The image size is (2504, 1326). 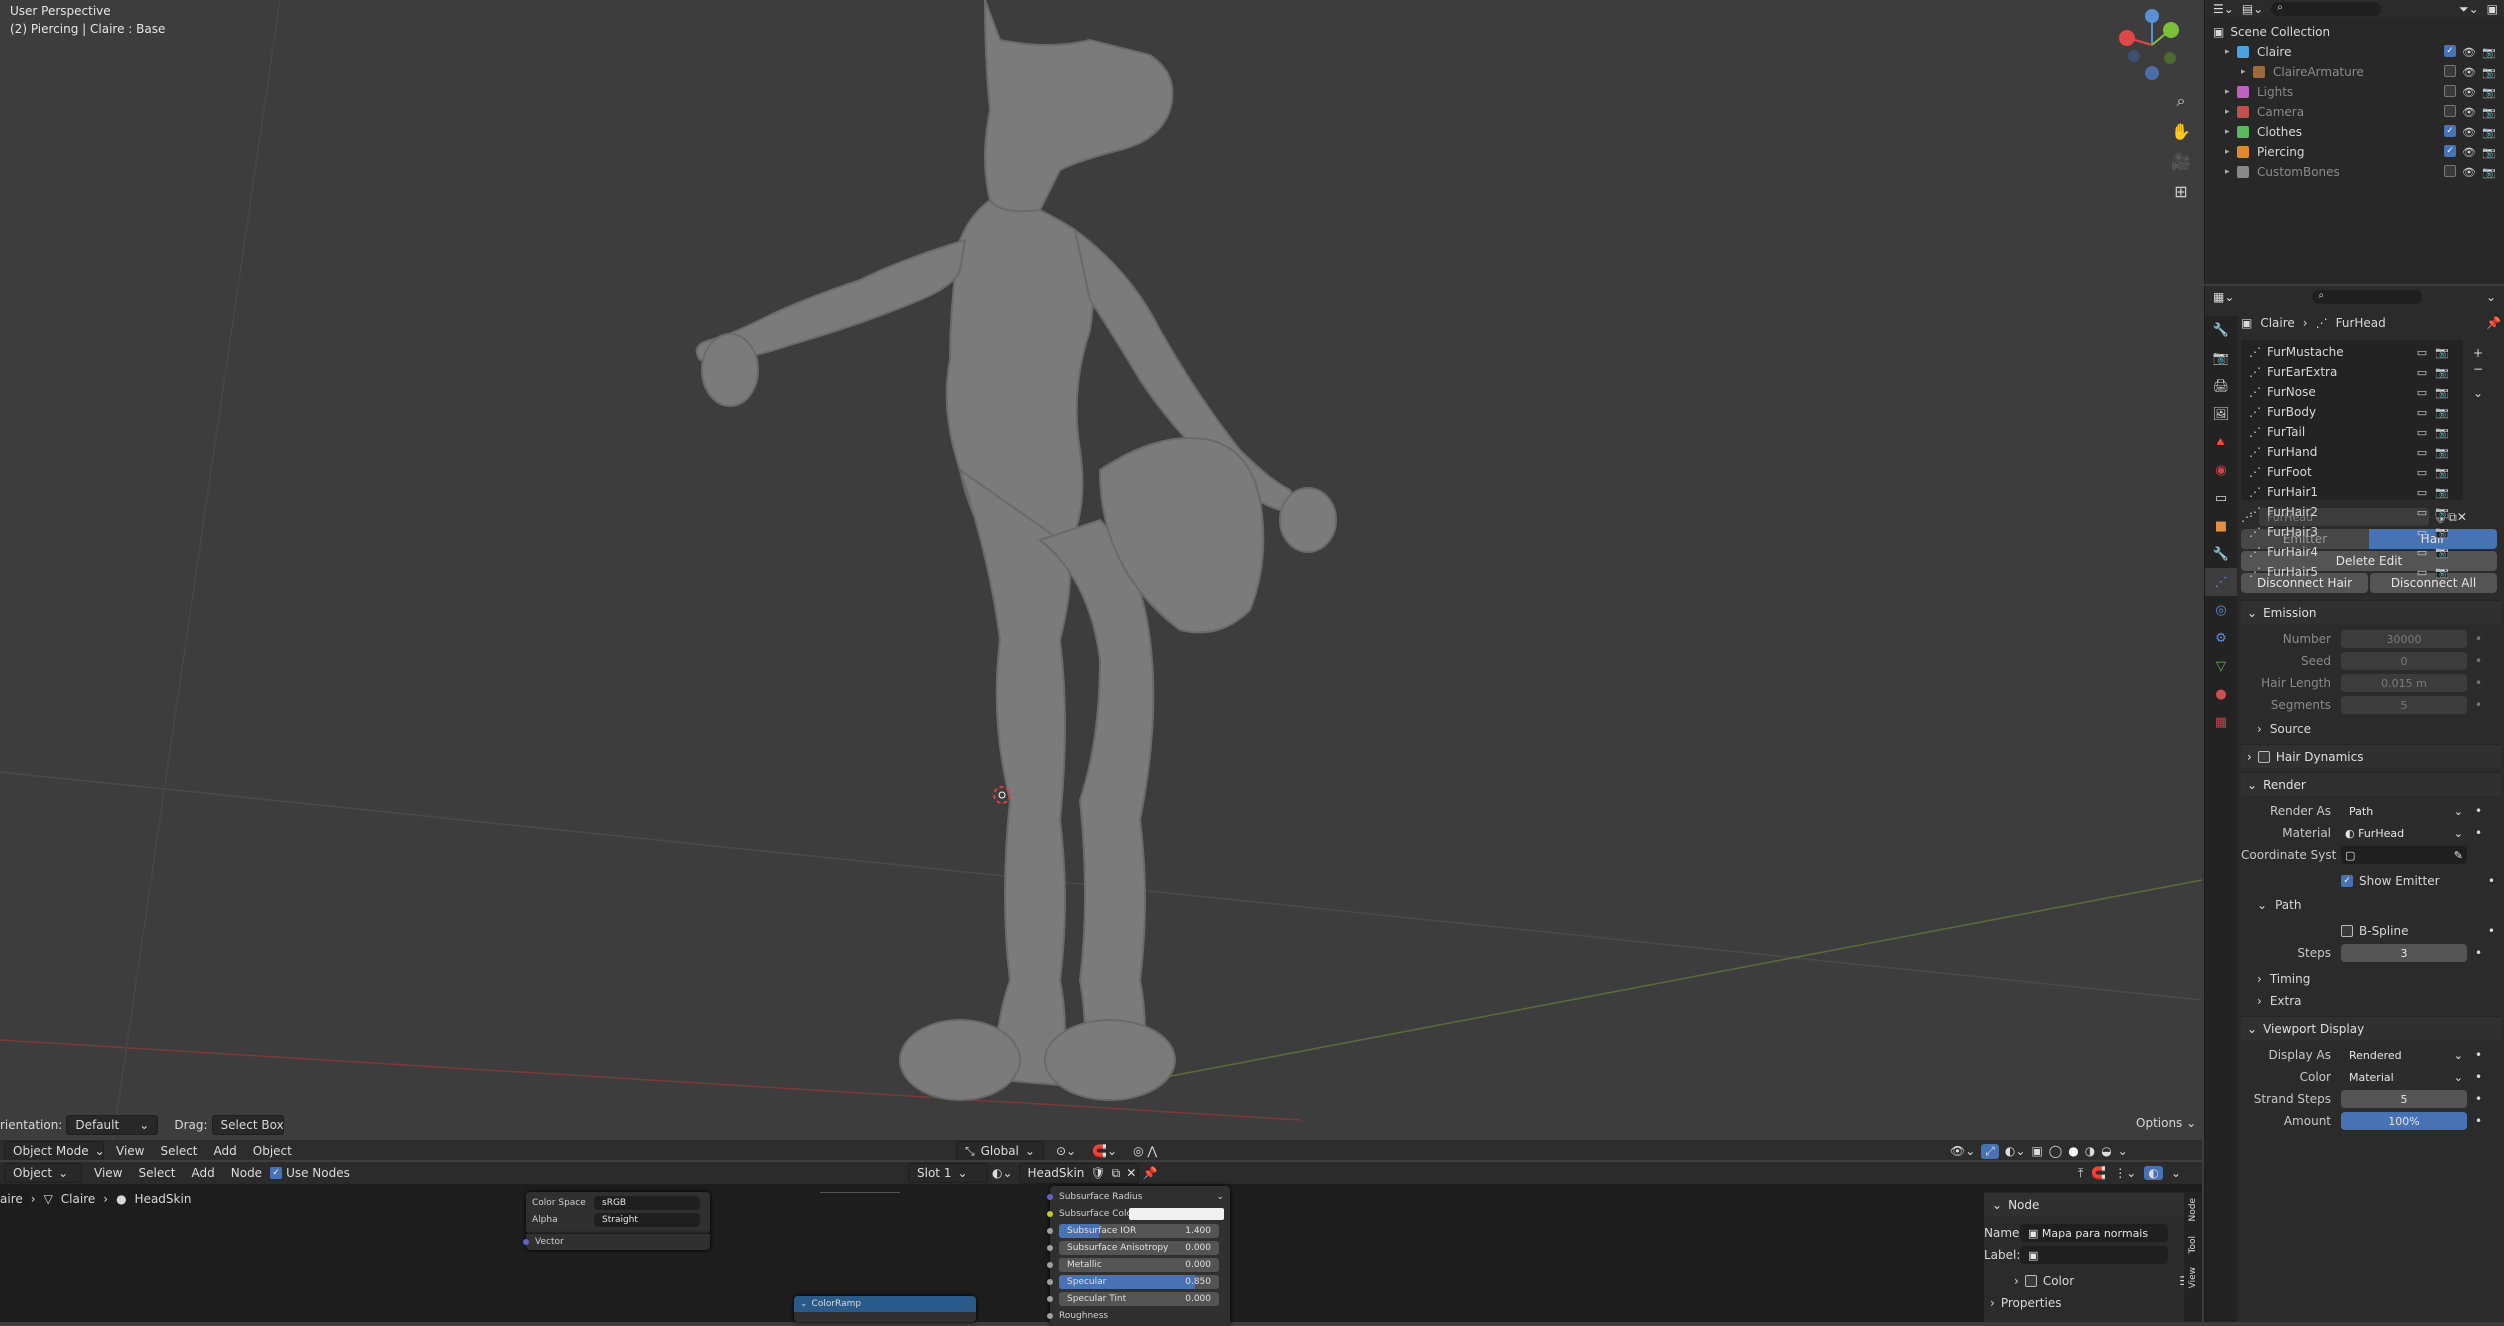 What do you see at coordinates (2352, 572) in the screenshot?
I see `particle-system-item: ⋰ FurHair5 ▭ 📷` at bounding box center [2352, 572].